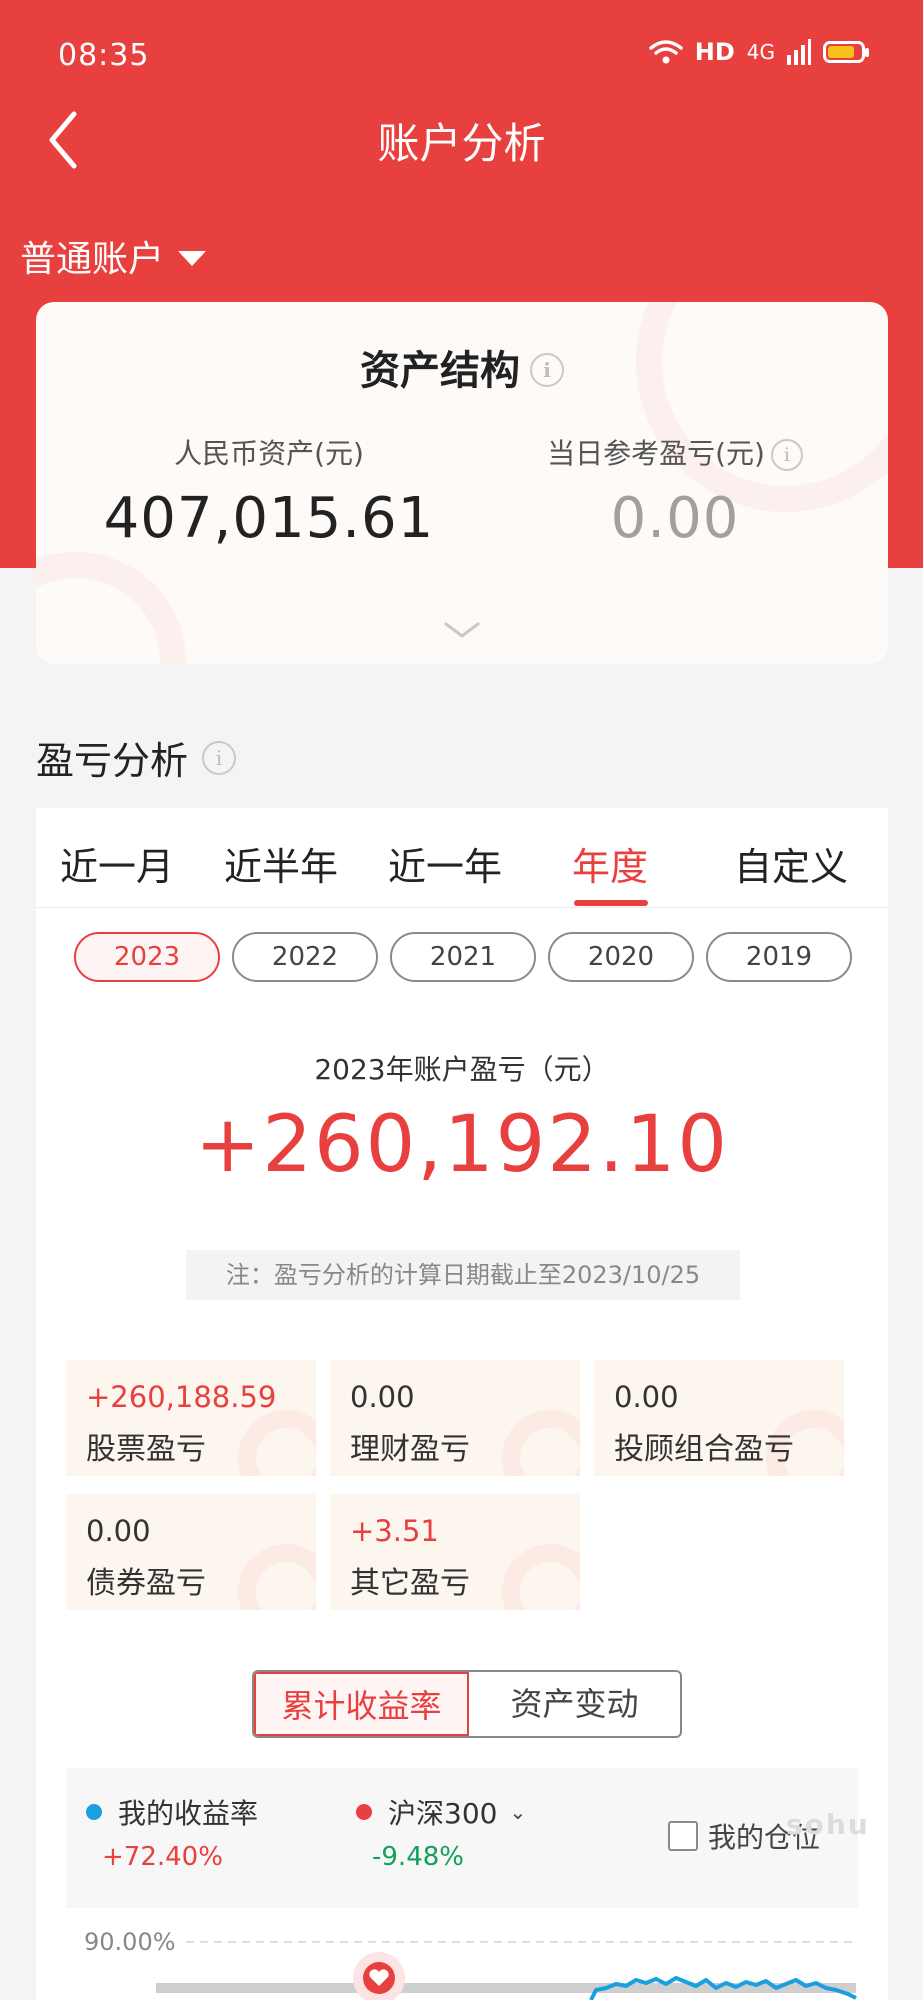 This screenshot has width=923, height=2000. What do you see at coordinates (418, 1857) in the screenshot?
I see `legend-value: -9.48%` at bounding box center [418, 1857].